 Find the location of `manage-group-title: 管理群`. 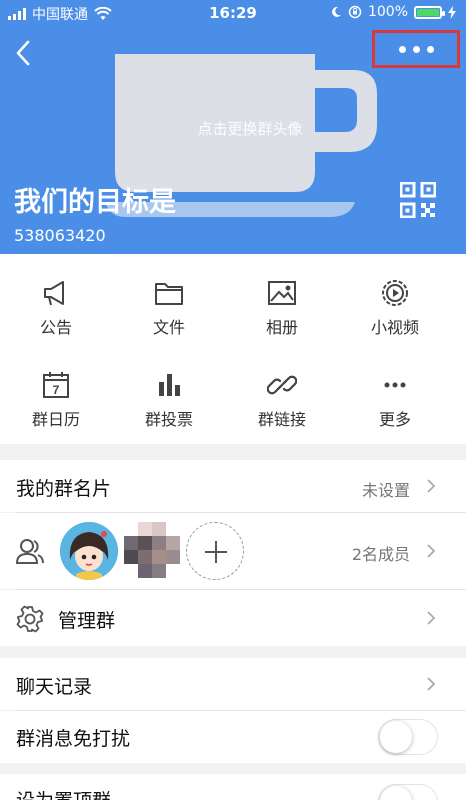

manage-group-title: 管理群 is located at coordinates (87, 621).